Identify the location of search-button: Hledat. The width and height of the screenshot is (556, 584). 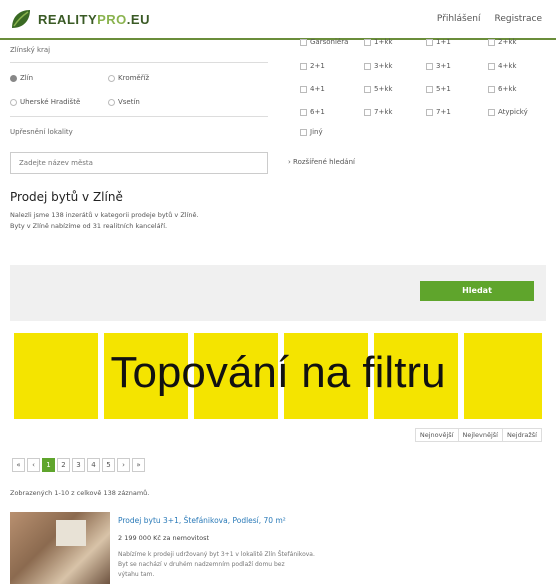
(477, 291).